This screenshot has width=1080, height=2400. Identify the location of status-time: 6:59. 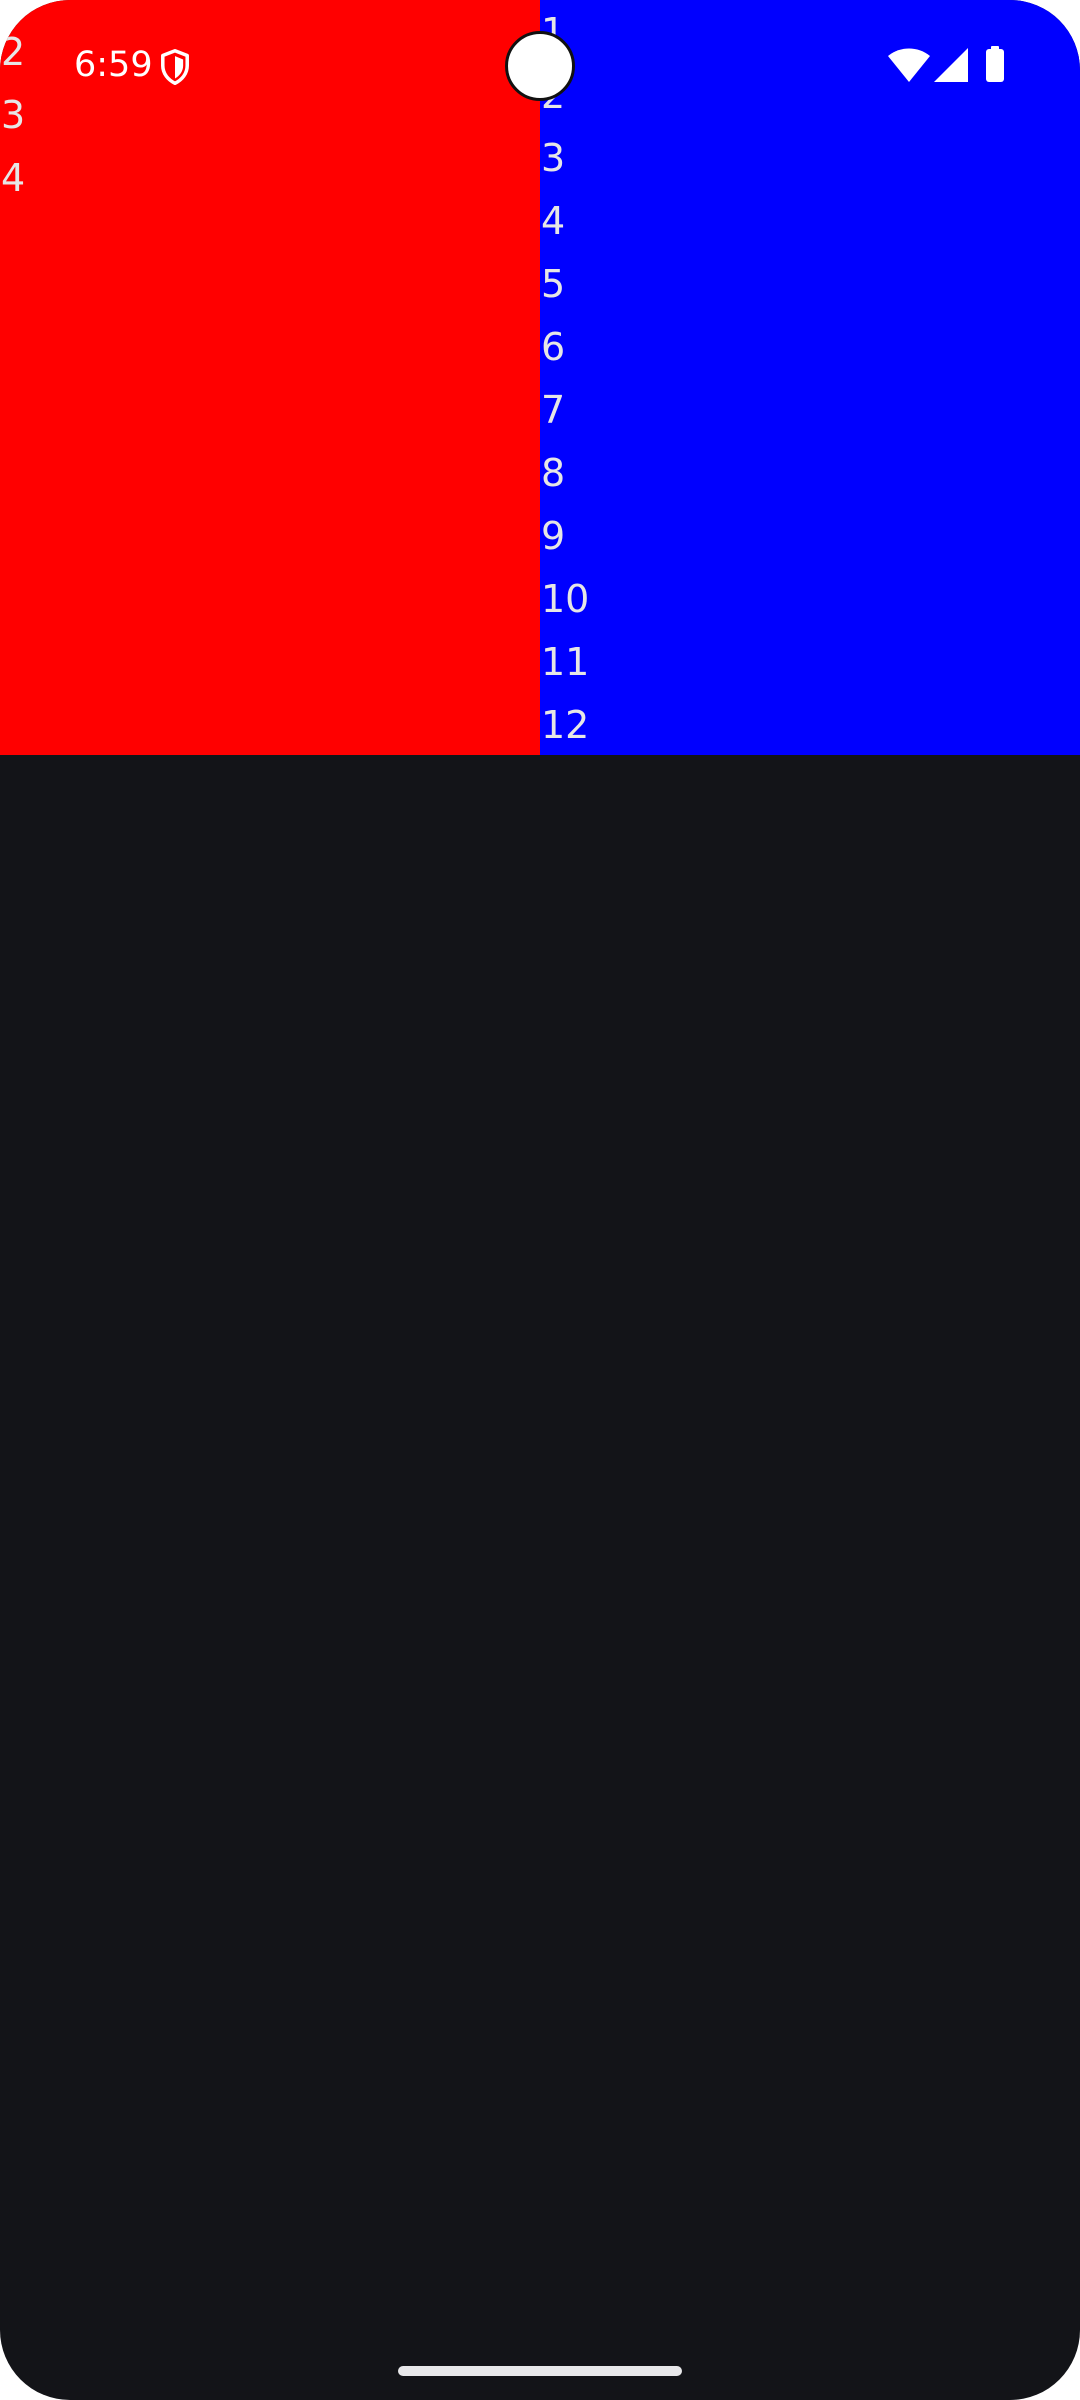
(113, 65).